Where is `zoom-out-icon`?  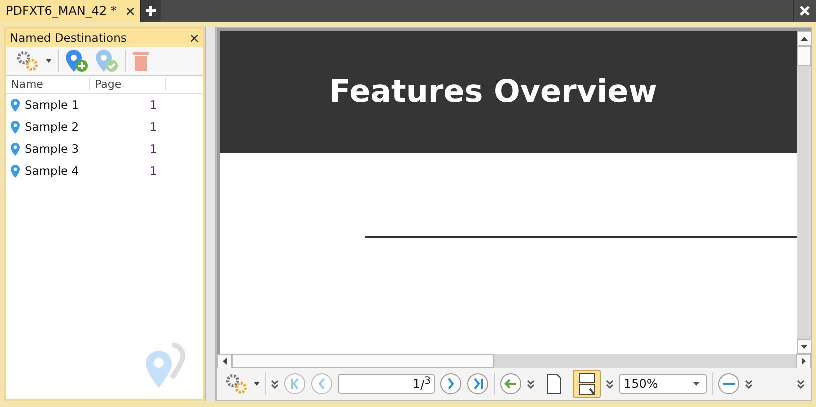
zoom-out-icon is located at coordinates (729, 384).